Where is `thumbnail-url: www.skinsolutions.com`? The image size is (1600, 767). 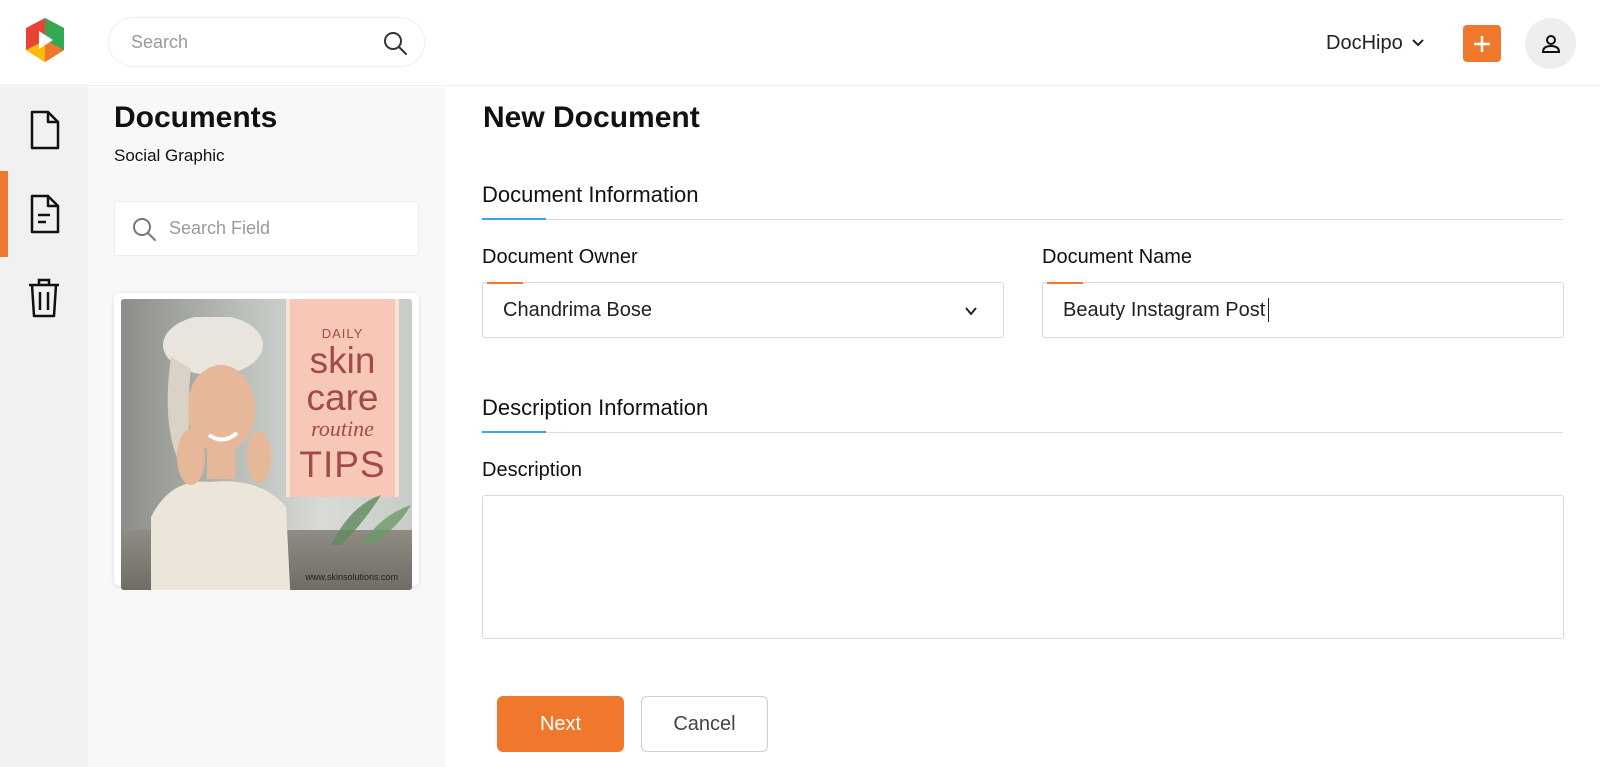
thumbnail-url: www.skinsolutions.com is located at coordinates (351, 577).